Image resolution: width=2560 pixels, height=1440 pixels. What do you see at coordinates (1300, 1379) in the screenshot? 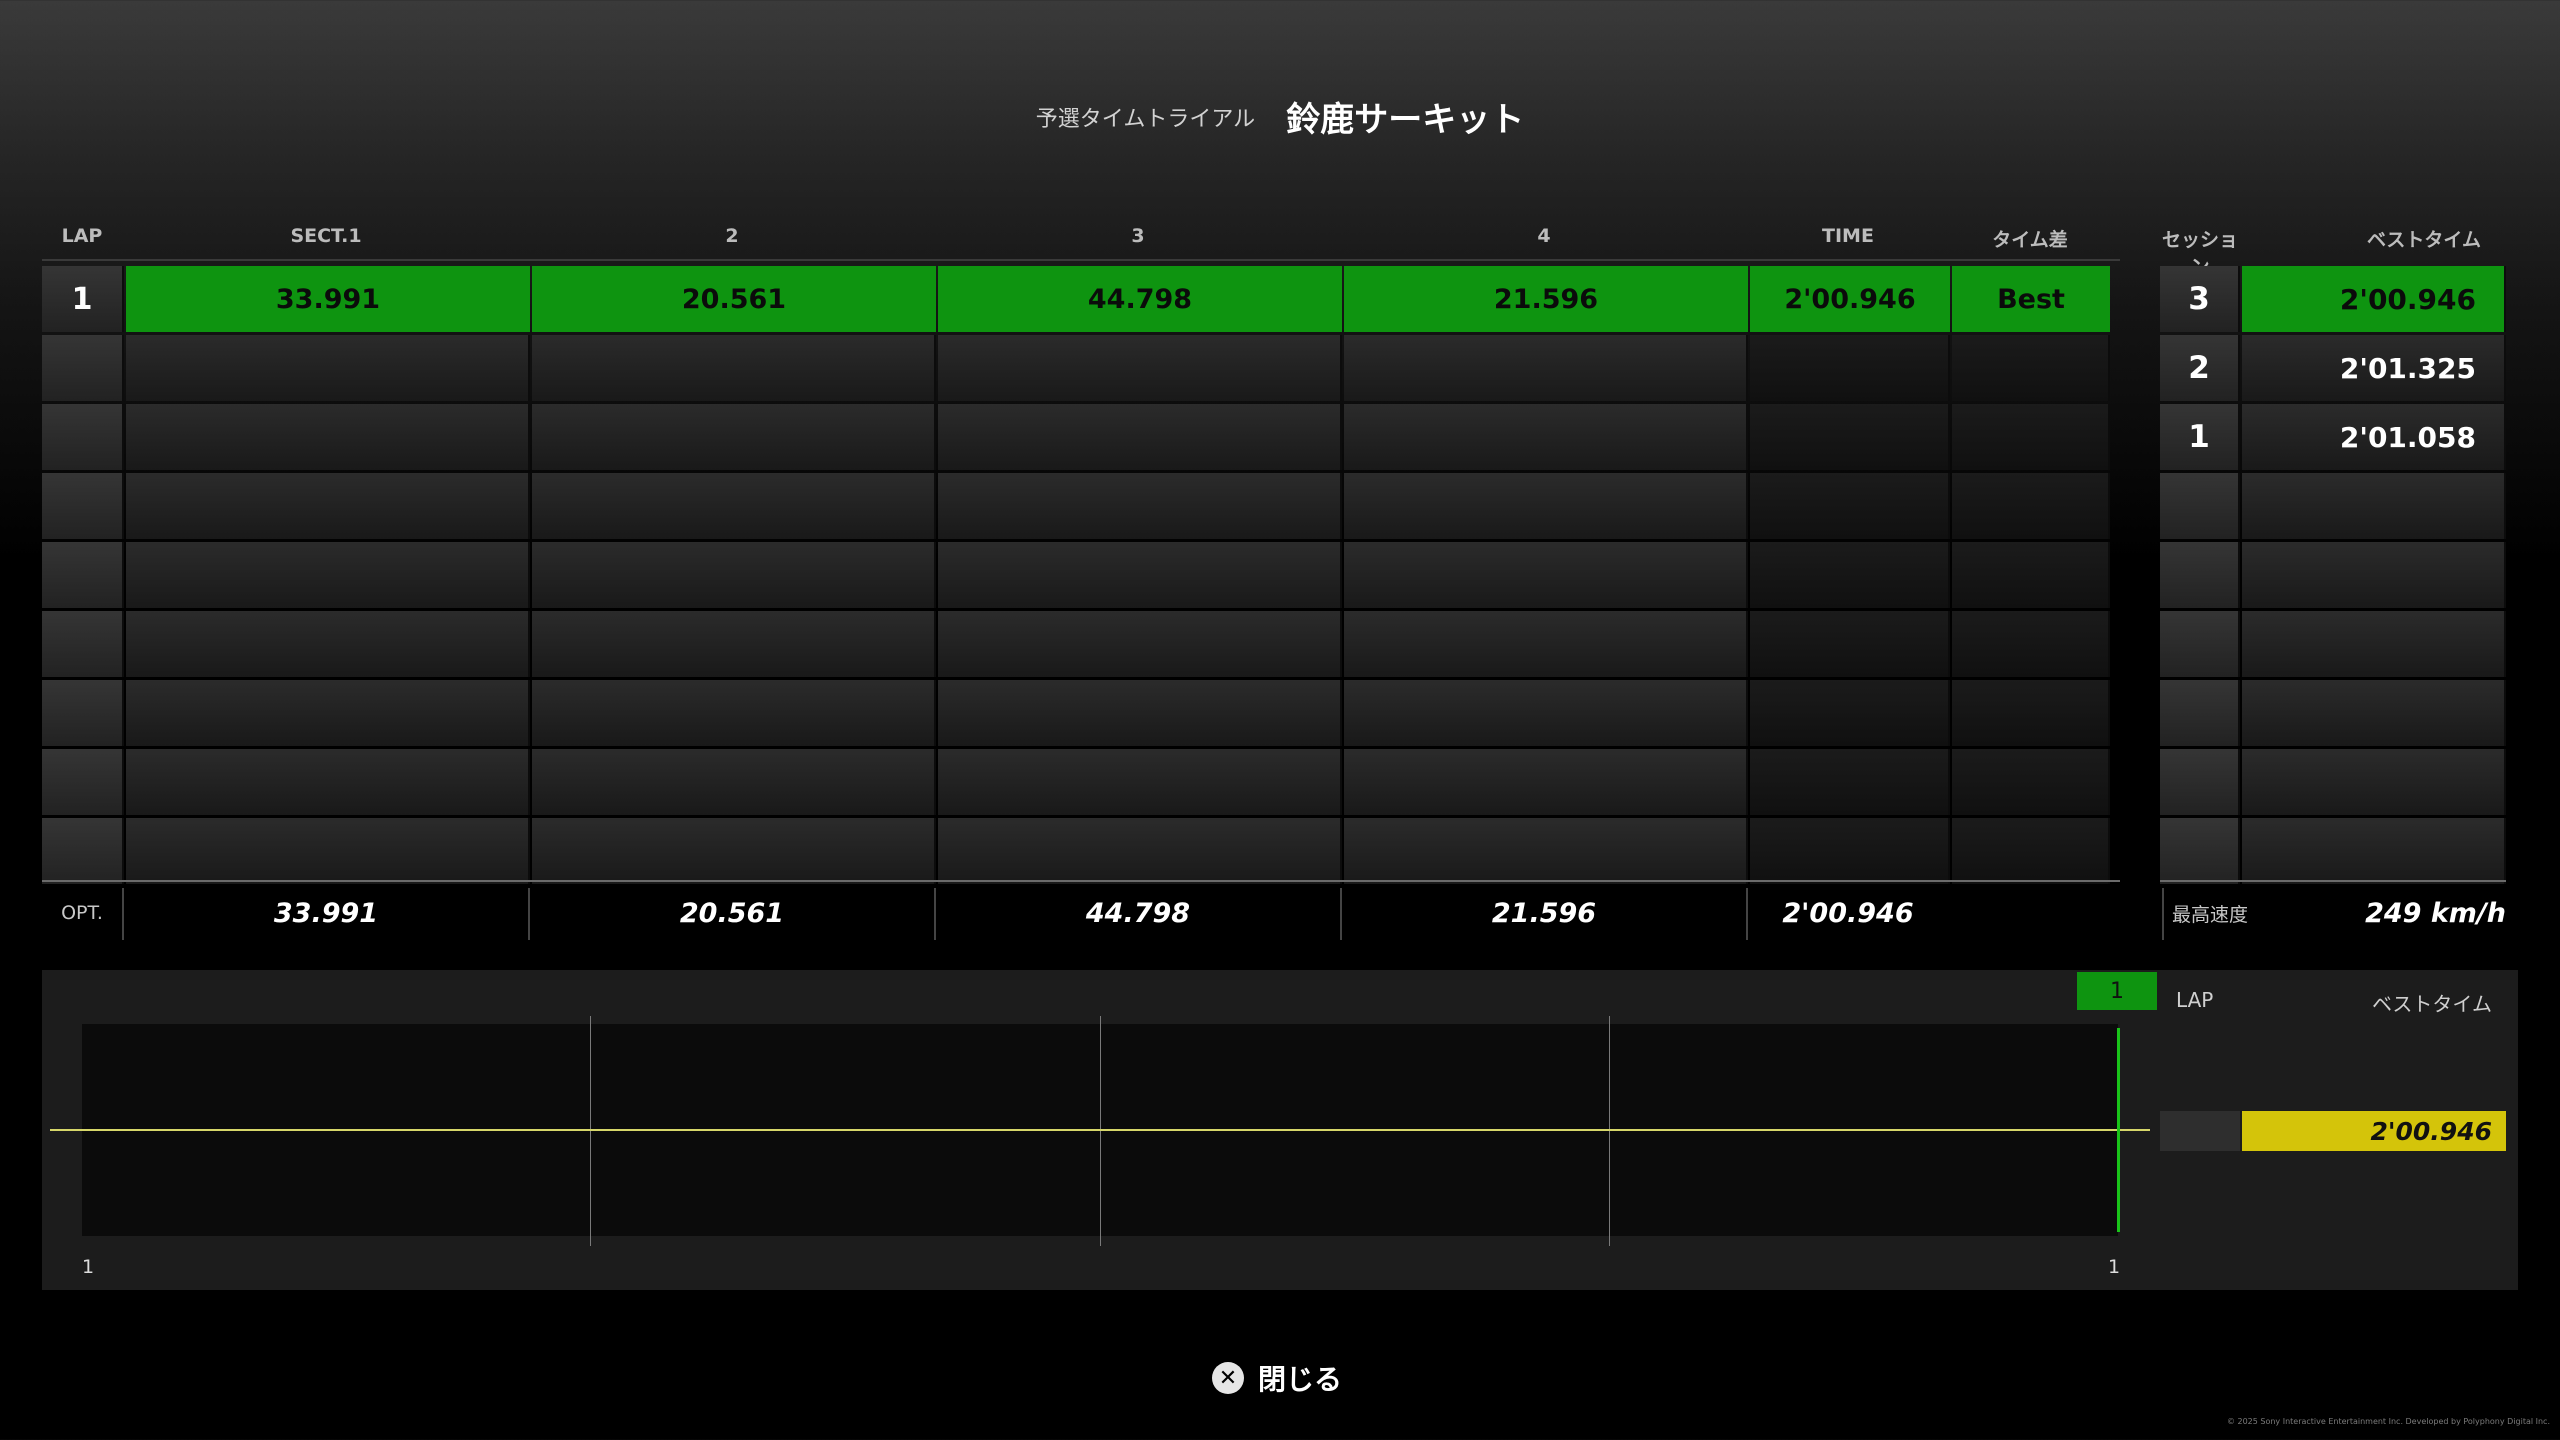
I see `close-label: 閉じる` at bounding box center [1300, 1379].